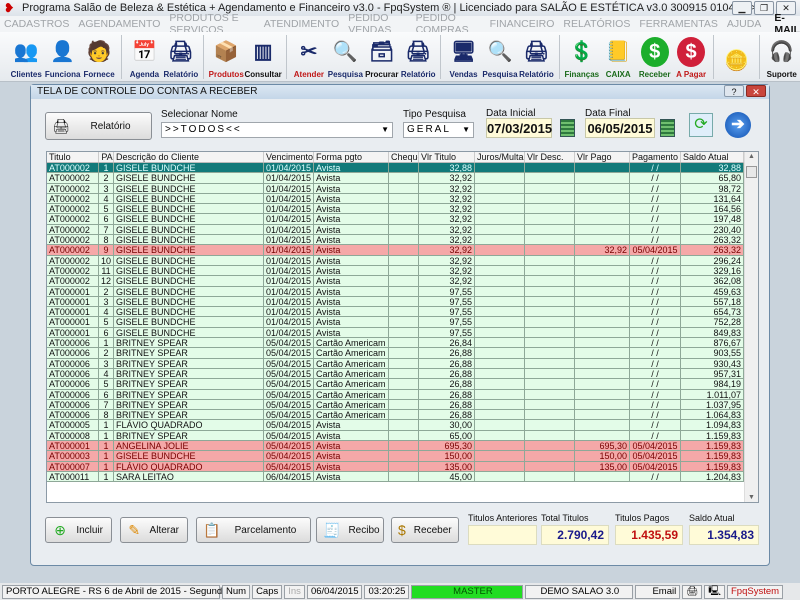 The width and height of the screenshot is (800, 600). What do you see at coordinates (714, 591) in the screenshot?
I see `computer-icon: 🖳` at bounding box center [714, 591].